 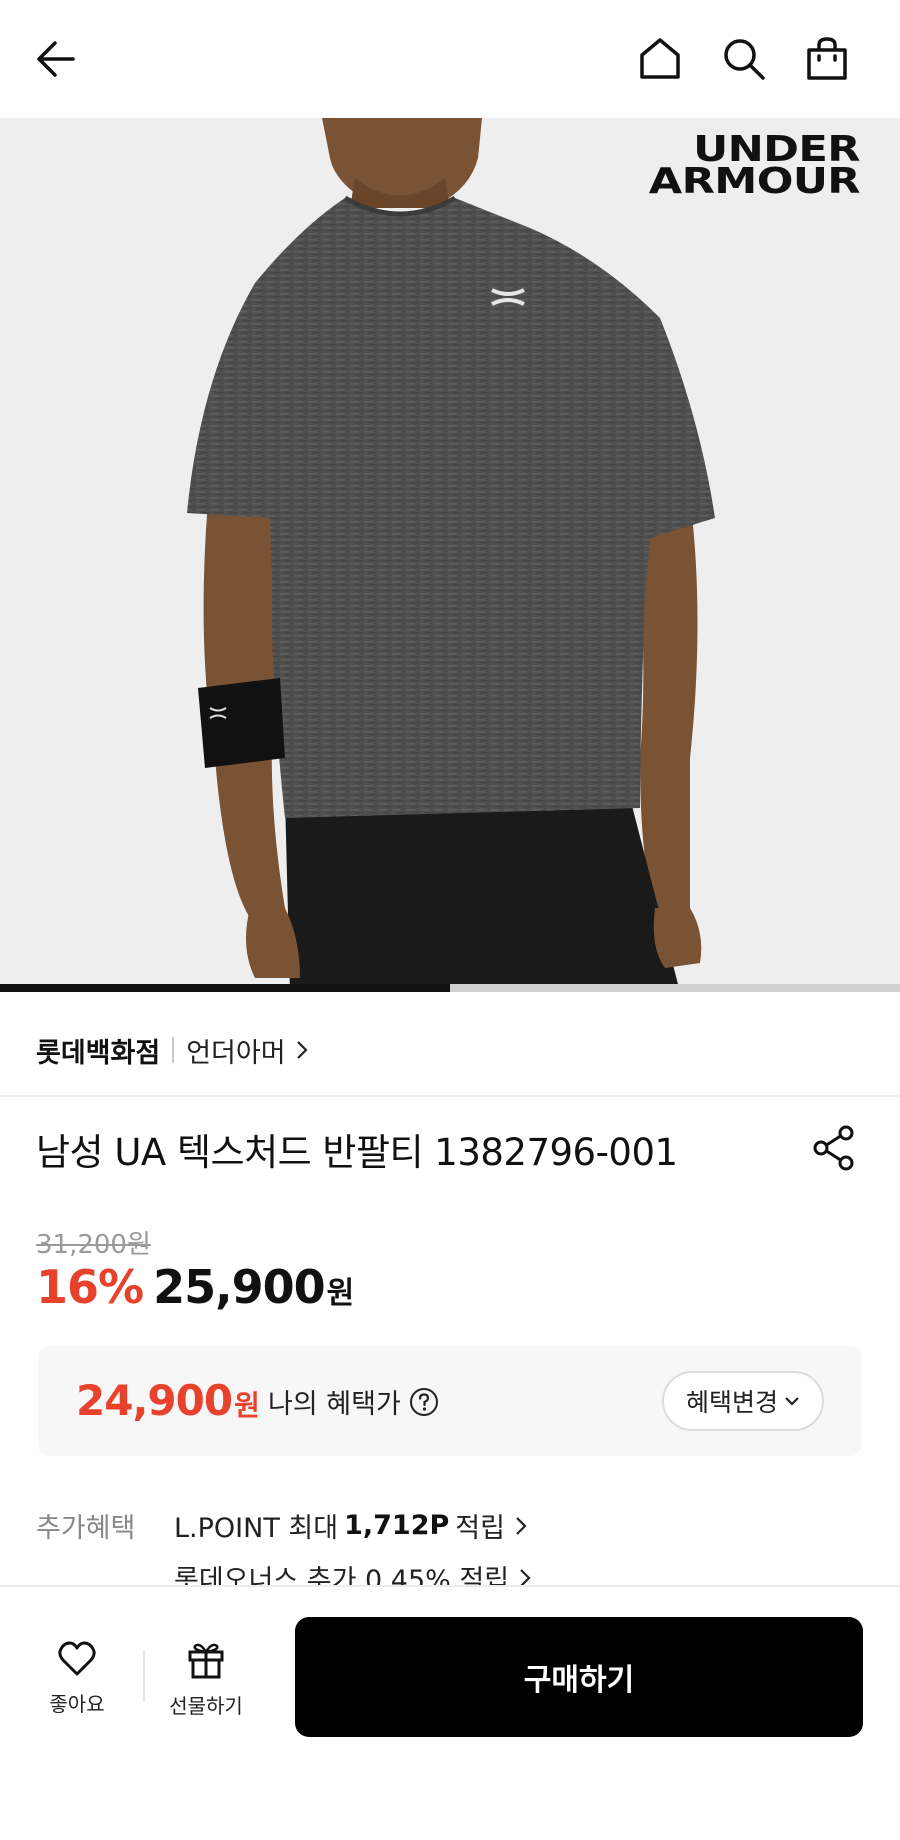 I want to click on like-label: 좋아요, so click(x=77, y=1704).